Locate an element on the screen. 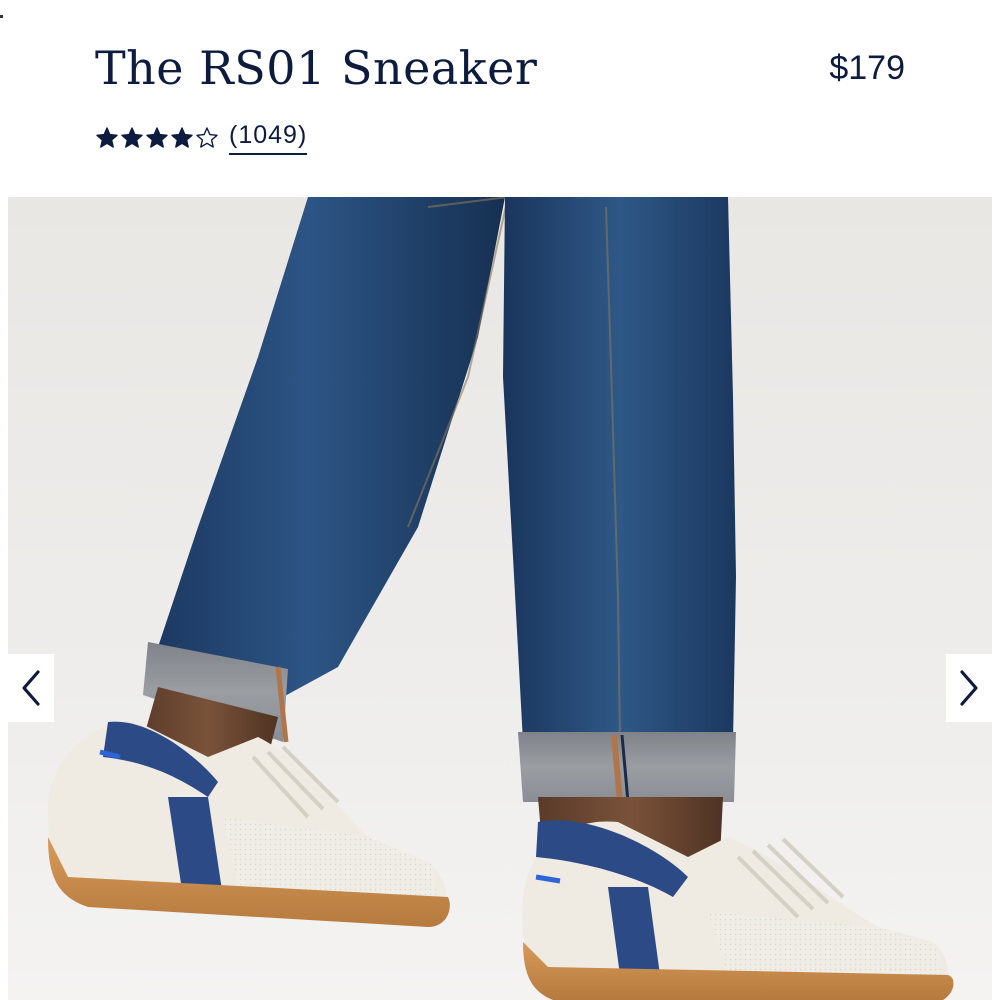 The width and height of the screenshot is (1000, 1000). gallery-prev-button is located at coordinates (31, 688).